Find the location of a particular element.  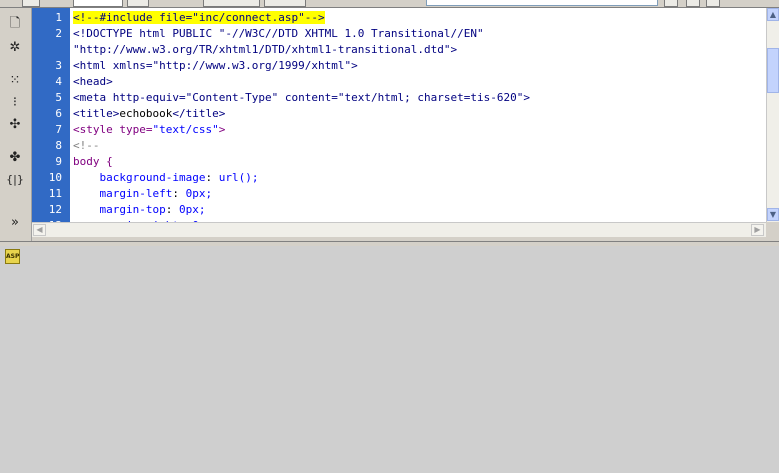

file-management-icon: ✲ is located at coordinates (15, 47).